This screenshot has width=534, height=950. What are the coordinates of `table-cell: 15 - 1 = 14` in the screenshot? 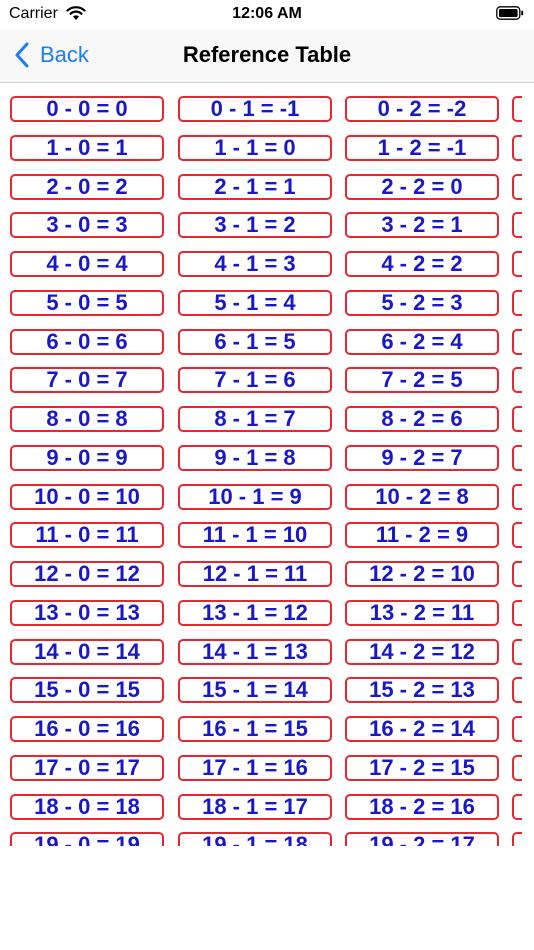 It's located at (255, 690).